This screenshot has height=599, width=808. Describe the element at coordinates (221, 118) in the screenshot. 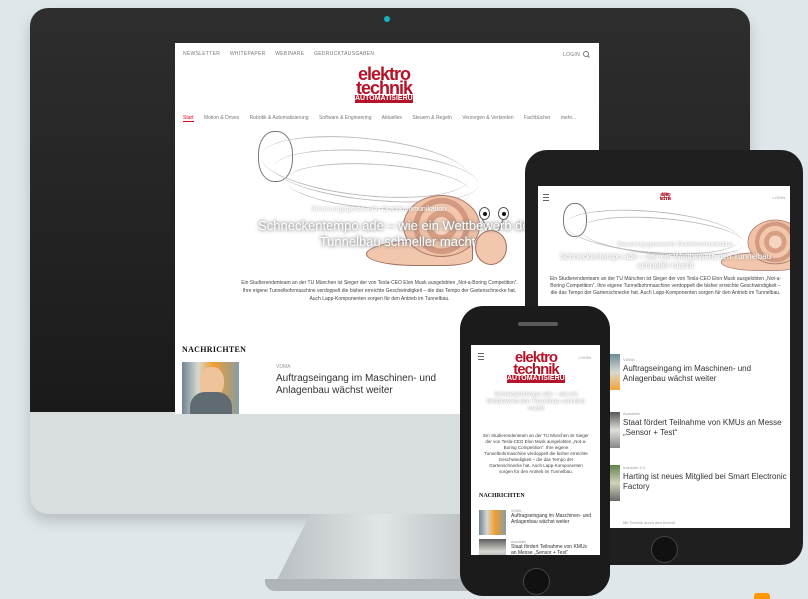

I see `nav-motion-drives: Motion & Drives` at that location.